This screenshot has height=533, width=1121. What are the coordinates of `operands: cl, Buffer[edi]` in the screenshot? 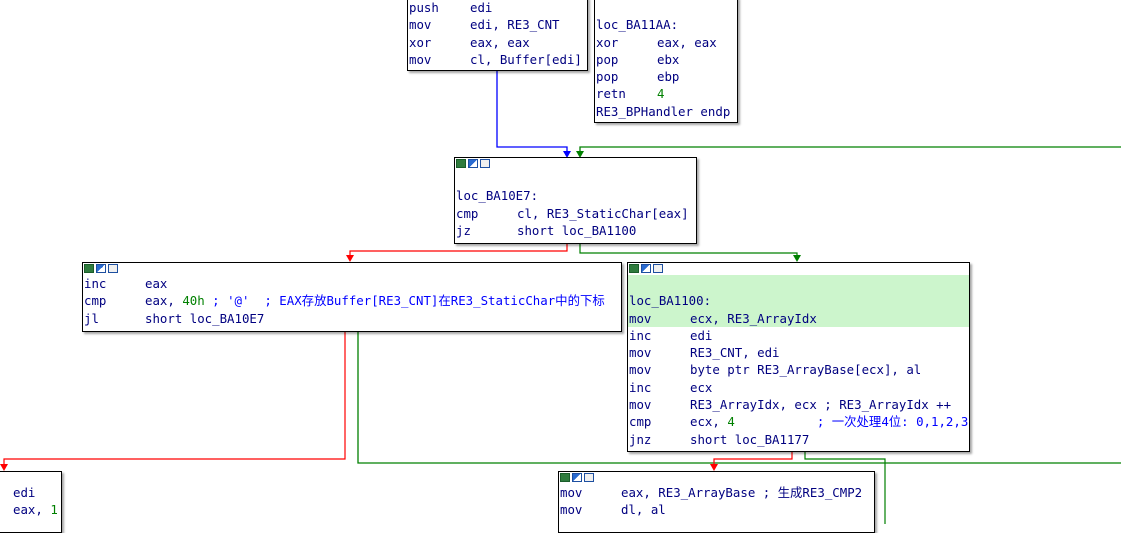 It's located at (526, 59).